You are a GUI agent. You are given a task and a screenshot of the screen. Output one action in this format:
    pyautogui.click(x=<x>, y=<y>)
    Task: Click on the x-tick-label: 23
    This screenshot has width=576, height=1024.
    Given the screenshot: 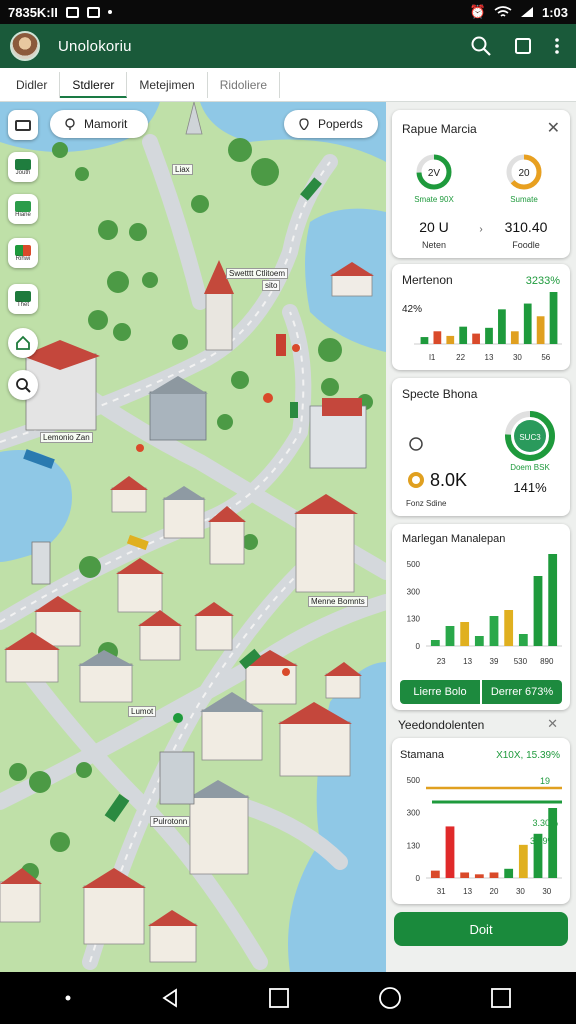 What is the action you would take?
    pyautogui.click(x=441, y=661)
    